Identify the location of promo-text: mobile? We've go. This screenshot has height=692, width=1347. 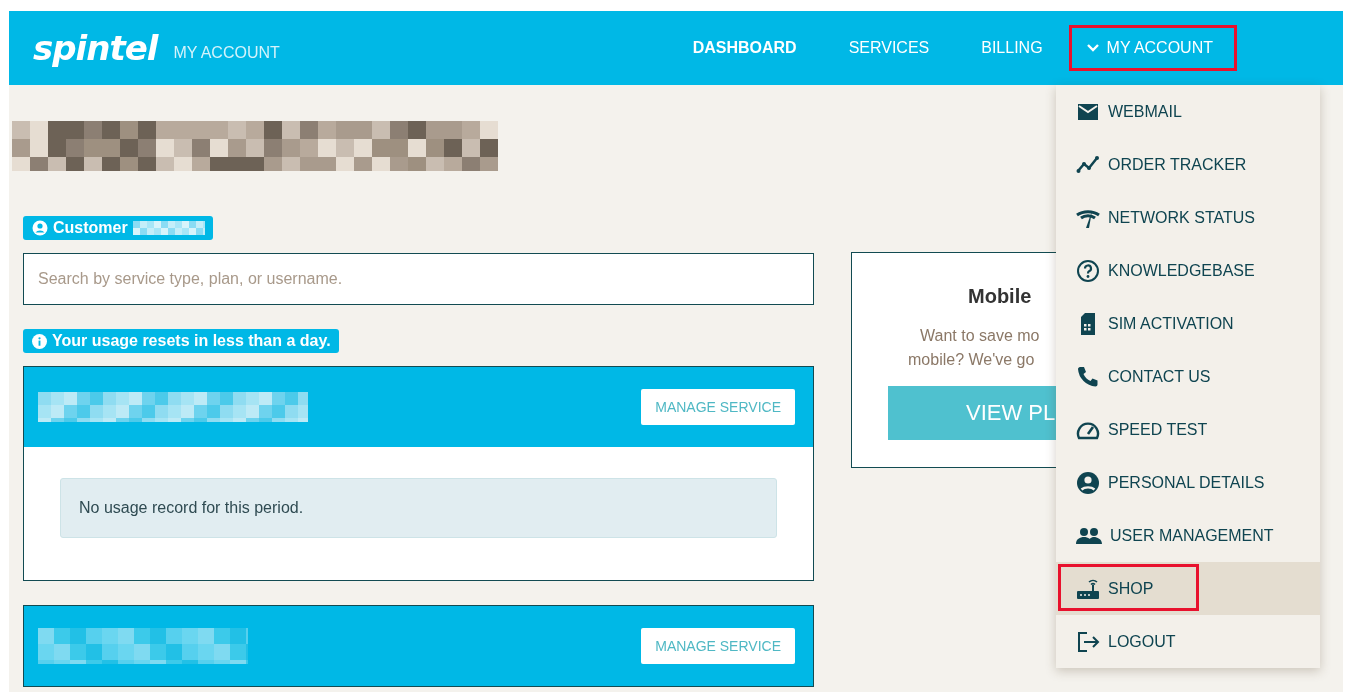
(972, 360).